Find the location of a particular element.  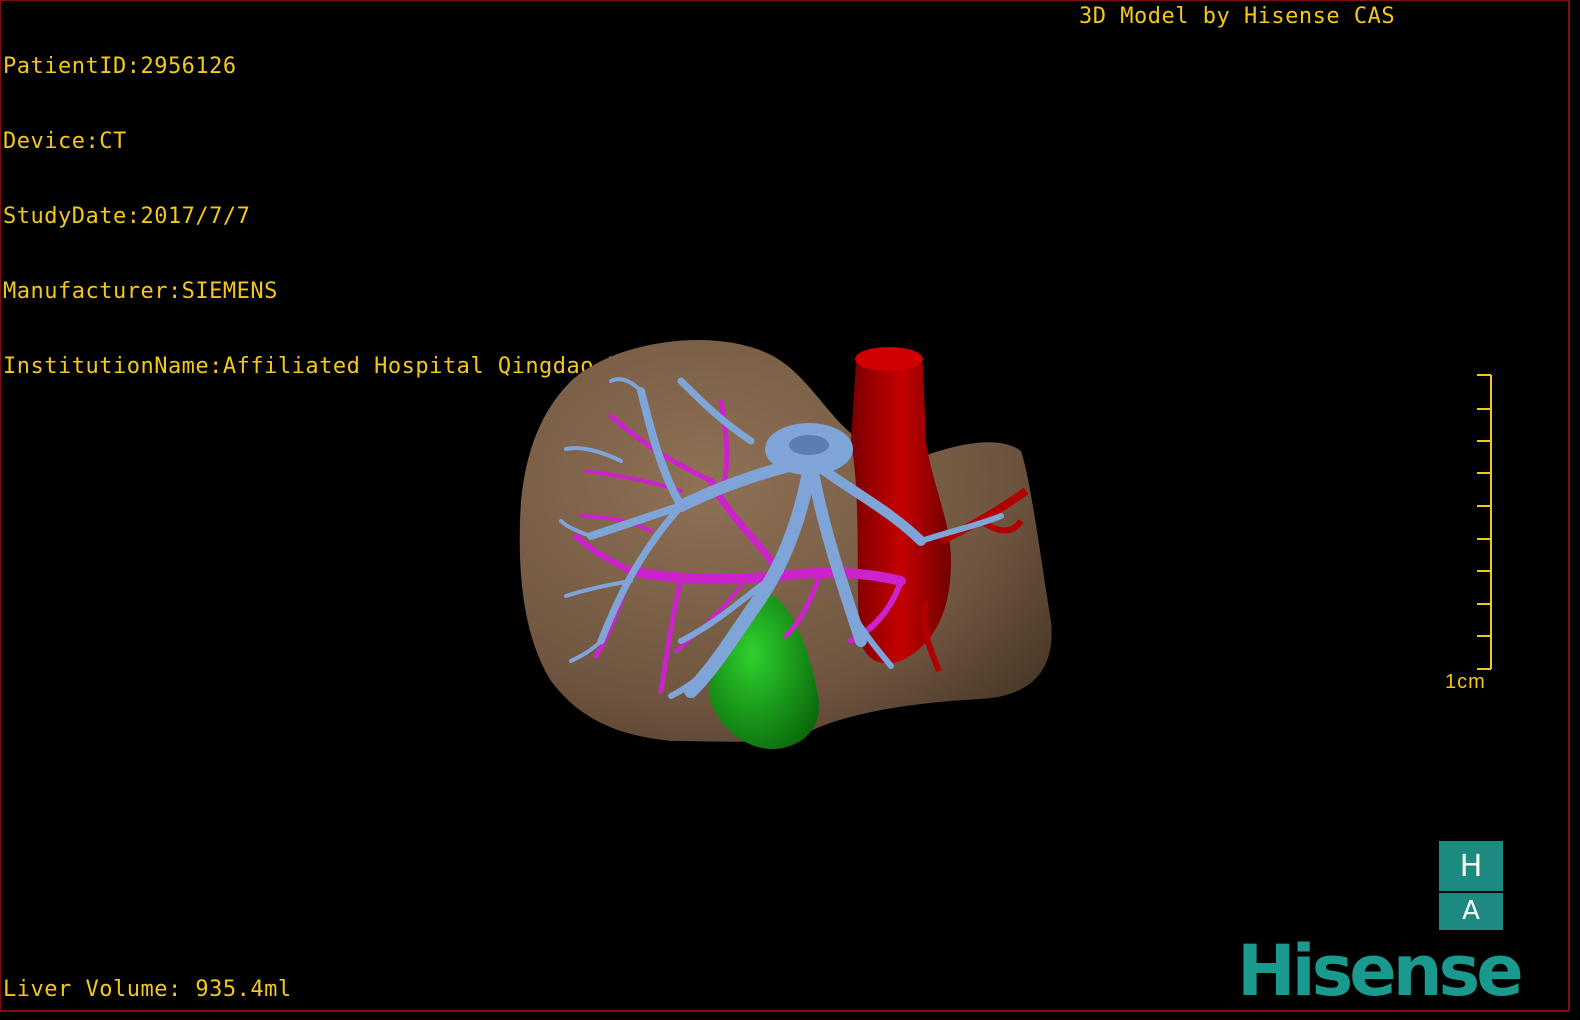

patient-id-text: PatientID:2956126 is located at coordinates (120, 66).